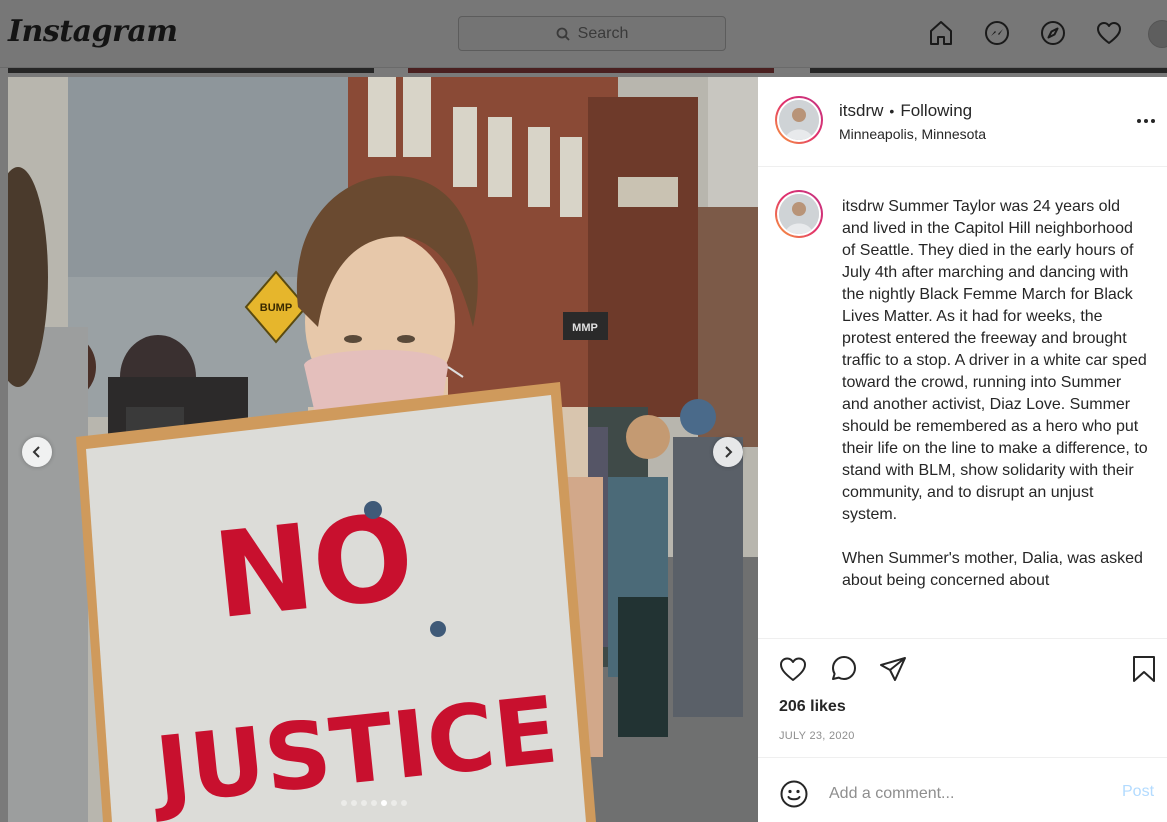  What do you see at coordinates (997, 33) in the screenshot?
I see `messenger-icon` at bounding box center [997, 33].